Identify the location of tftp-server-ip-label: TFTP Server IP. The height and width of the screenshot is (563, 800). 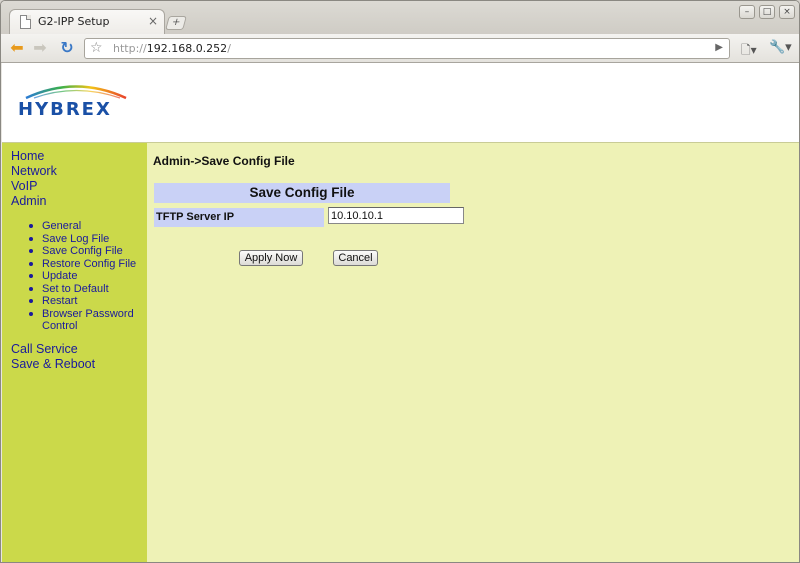
(239, 217).